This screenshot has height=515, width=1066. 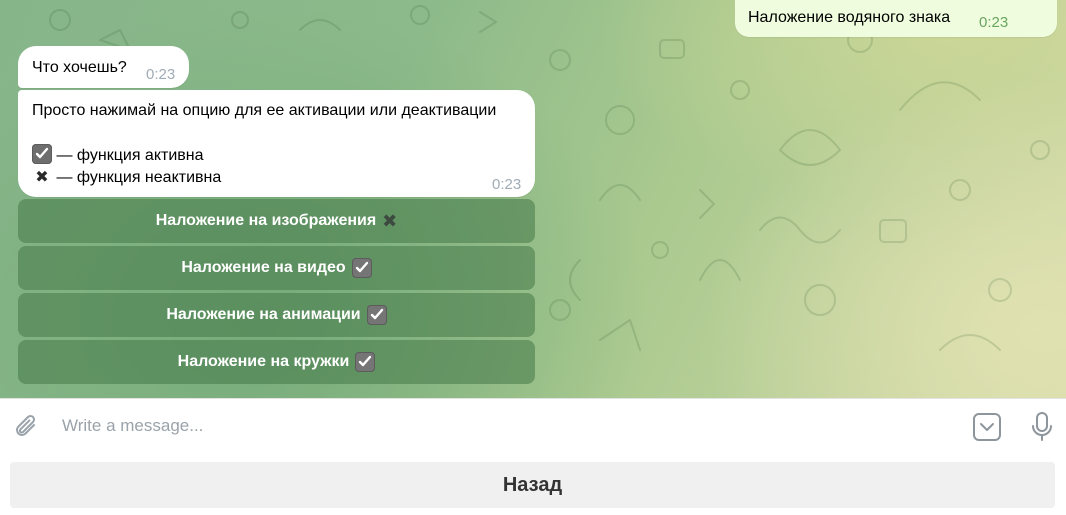 I want to click on legend-inactive-text: — функция неактивна, so click(x=139, y=177).